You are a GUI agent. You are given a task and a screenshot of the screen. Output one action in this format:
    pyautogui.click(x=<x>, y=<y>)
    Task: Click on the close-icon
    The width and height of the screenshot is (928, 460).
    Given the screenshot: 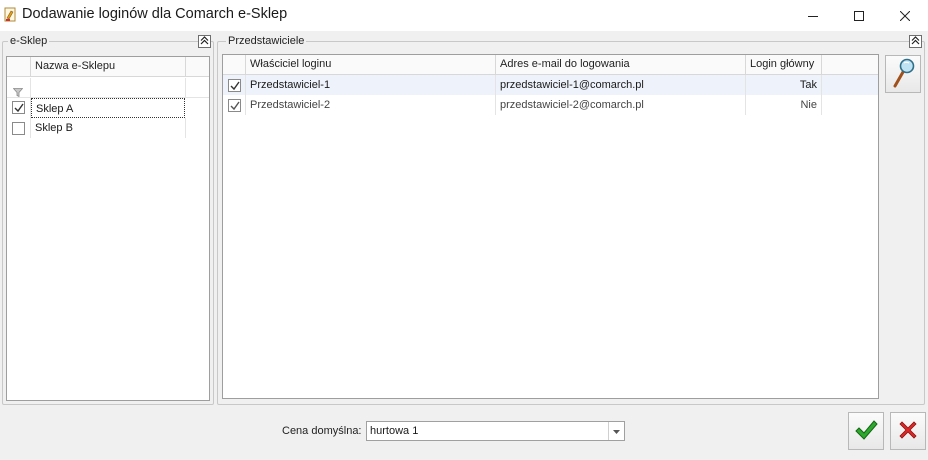 What is the action you would take?
    pyautogui.click(x=905, y=15)
    